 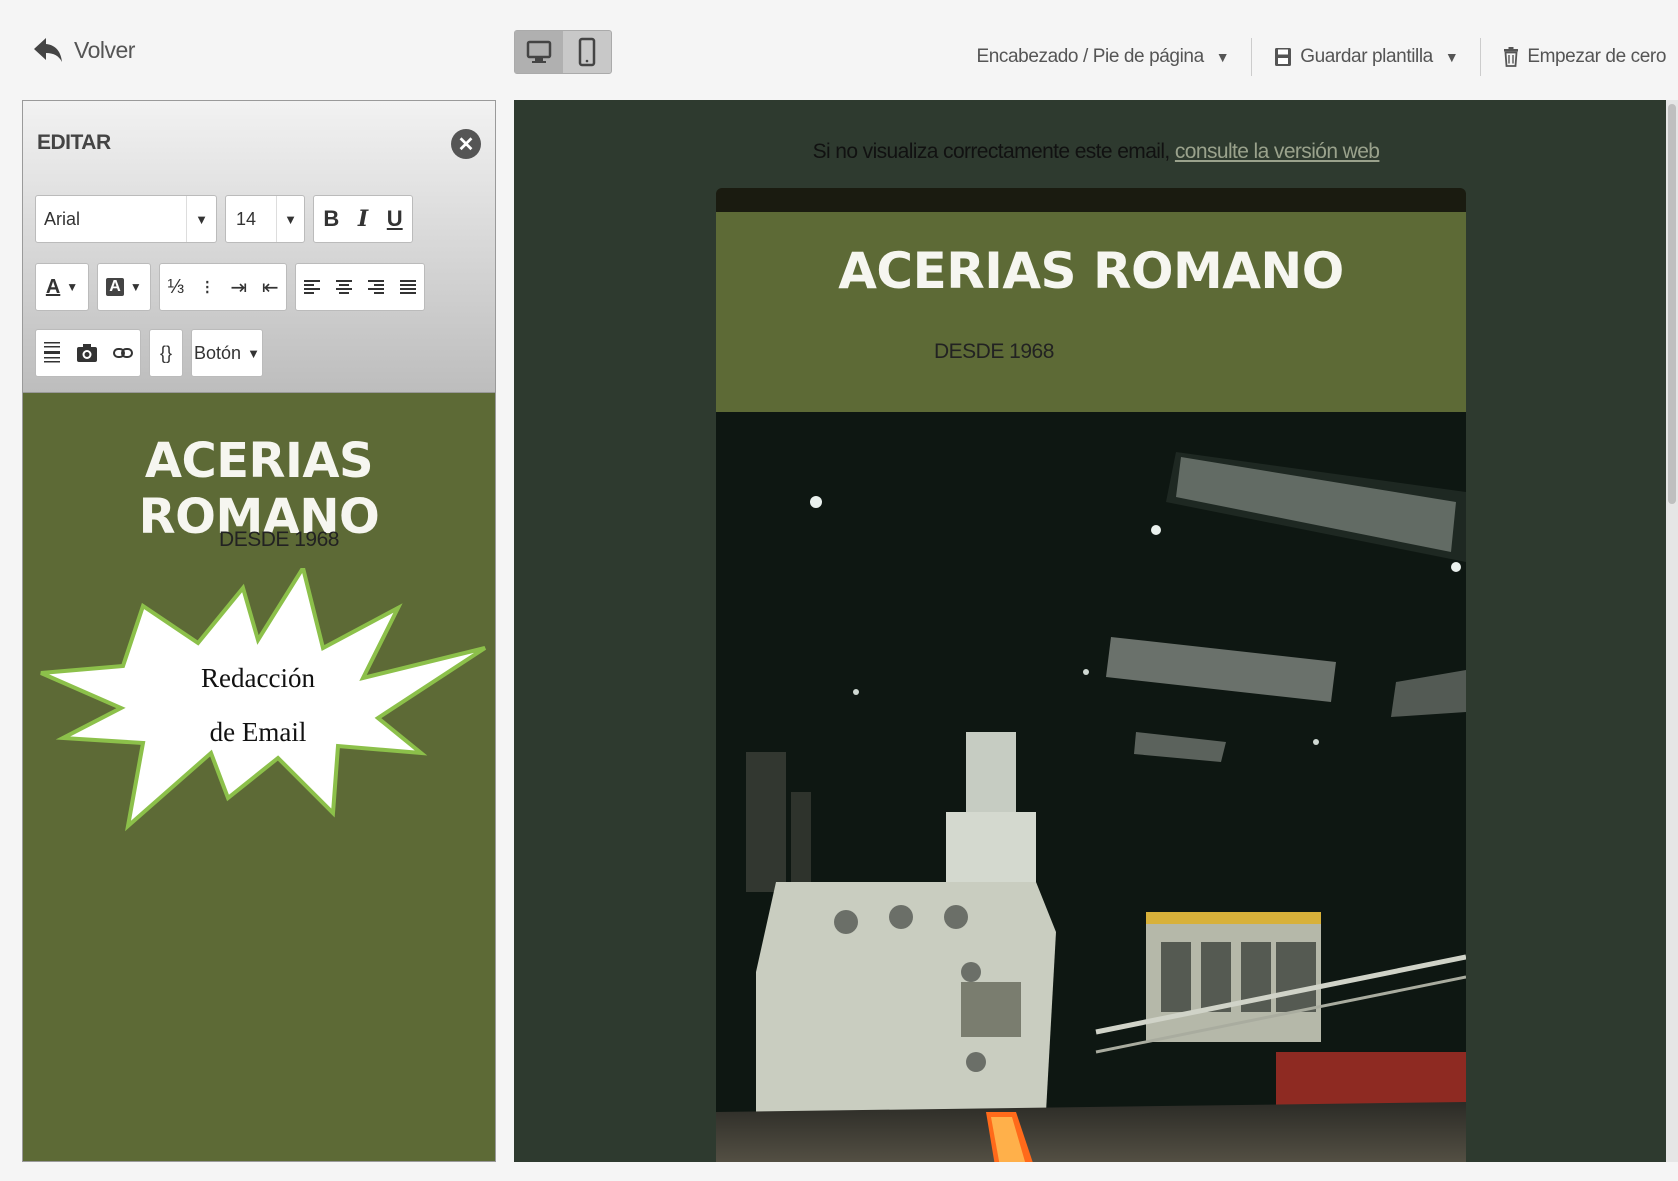 I want to click on outdent-icon: ⇤, so click(x=270, y=287).